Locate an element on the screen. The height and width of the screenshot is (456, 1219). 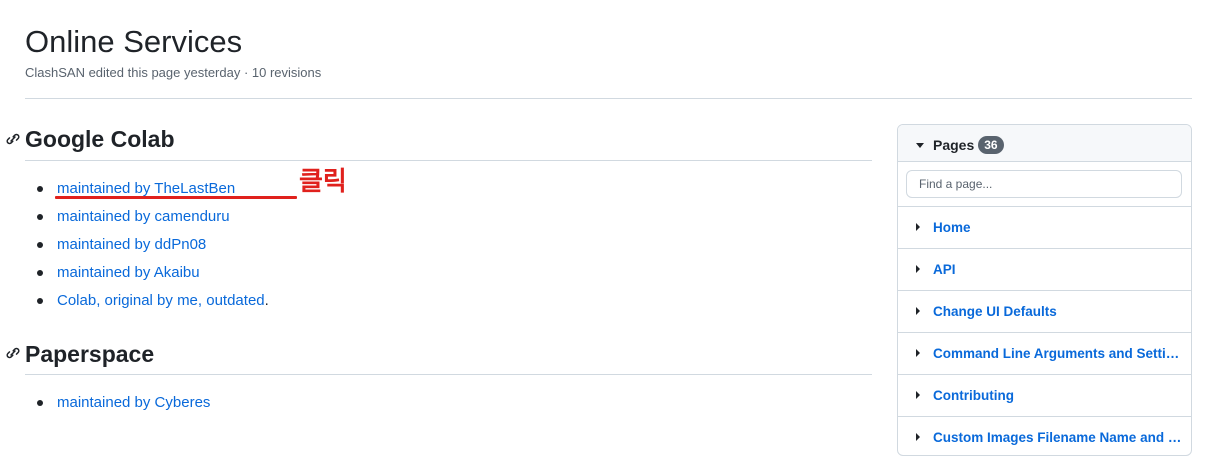
pages-count-badge: 36 is located at coordinates (991, 145).